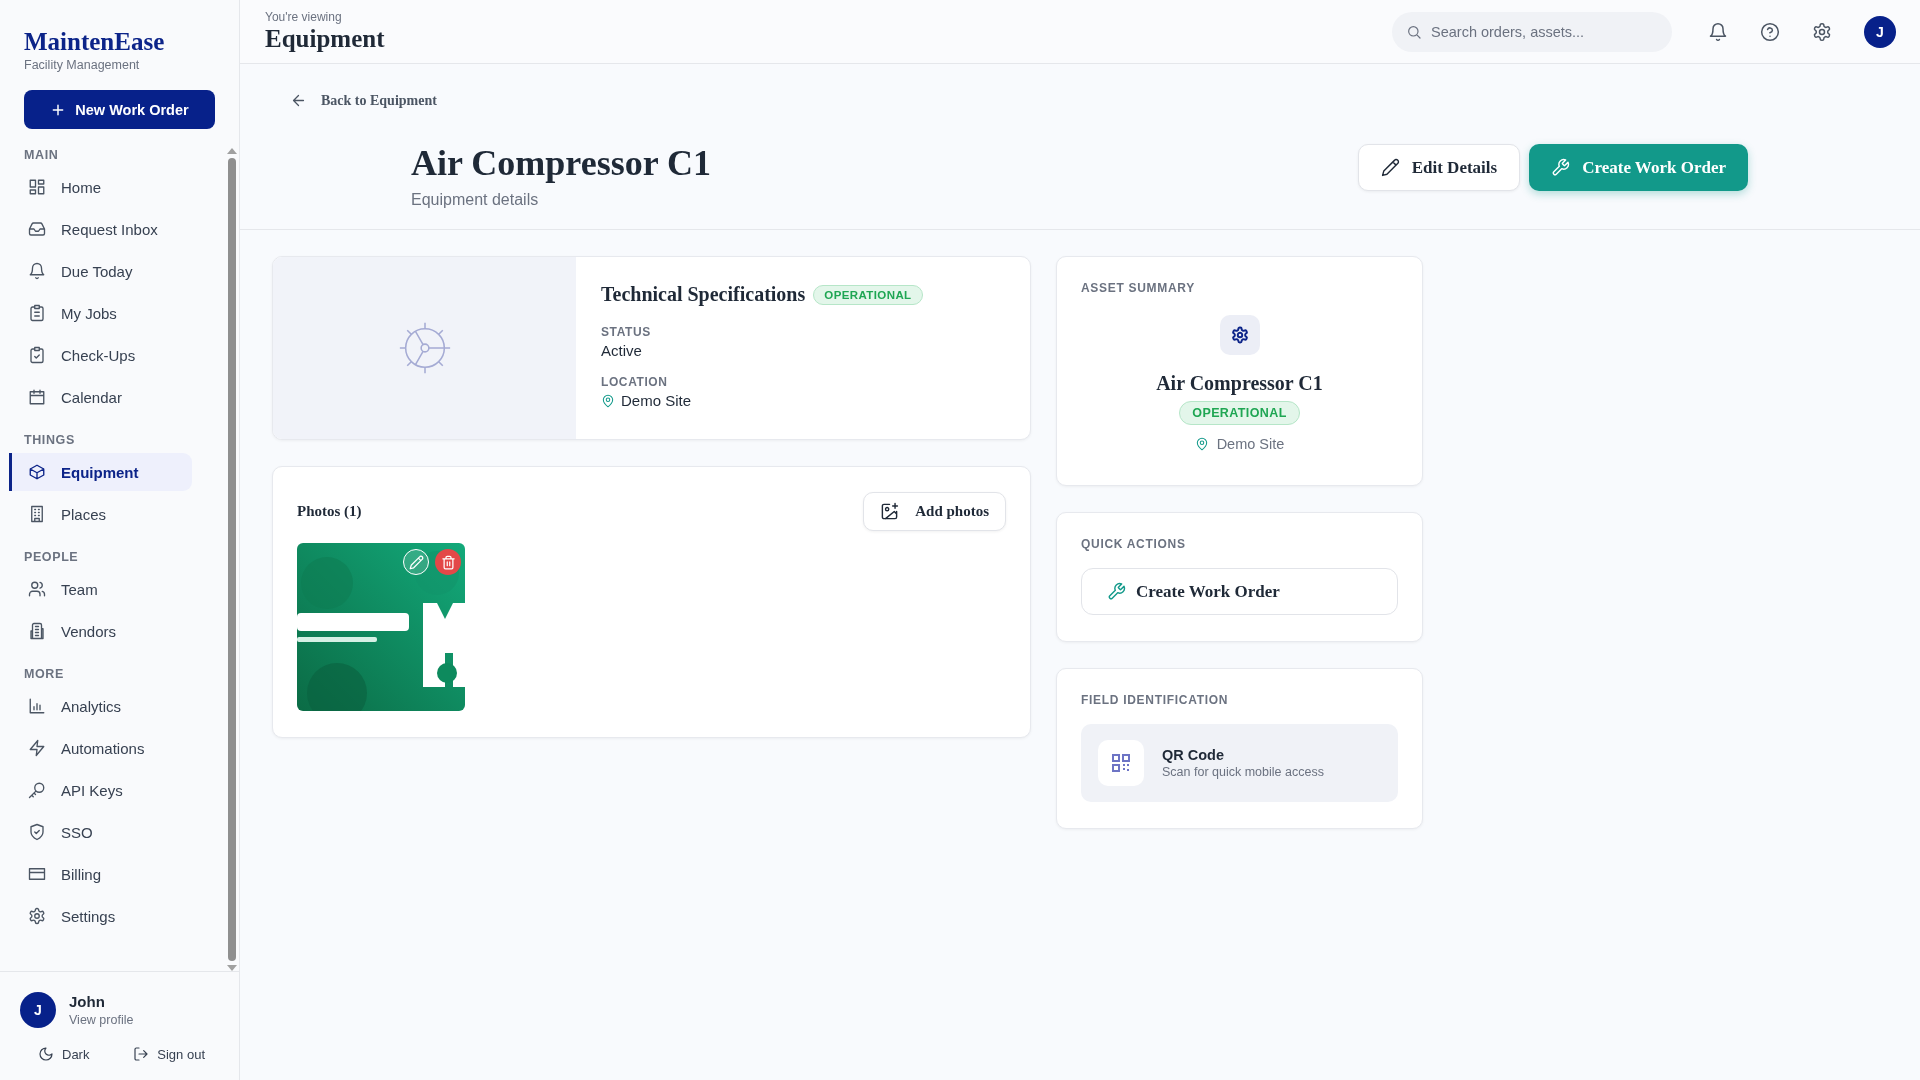  What do you see at coordinates (231, 559) in the screenshot?
I see `scrollbar` at bounding box center [231, 559].